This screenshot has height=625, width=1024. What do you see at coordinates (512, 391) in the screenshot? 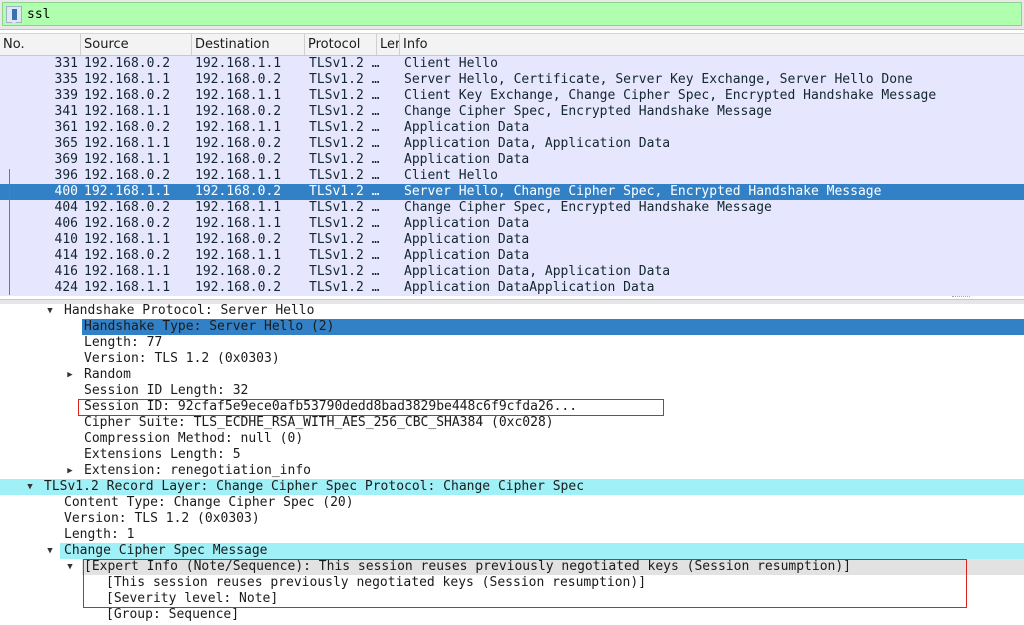
I see `detail-tree-item: Session ID Length: 32` at bounding box center [512, 391].